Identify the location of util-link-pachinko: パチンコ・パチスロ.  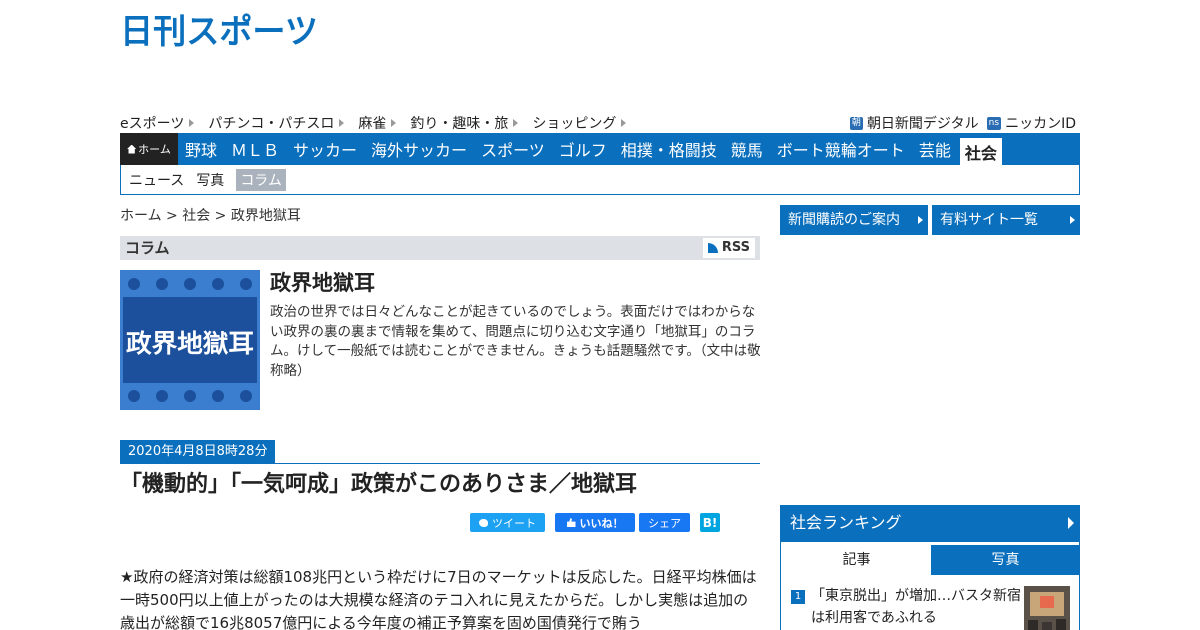
(276, 123).